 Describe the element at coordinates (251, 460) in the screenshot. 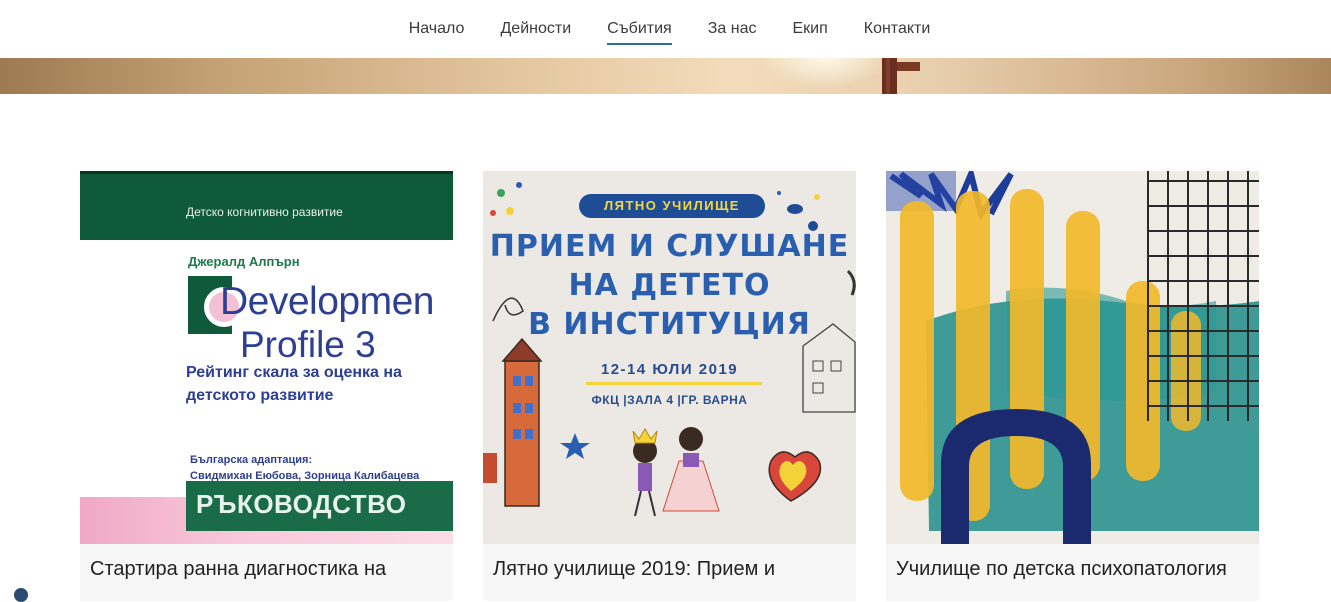

I see `book-adaptation-label: Българска адаптация:` at that location.